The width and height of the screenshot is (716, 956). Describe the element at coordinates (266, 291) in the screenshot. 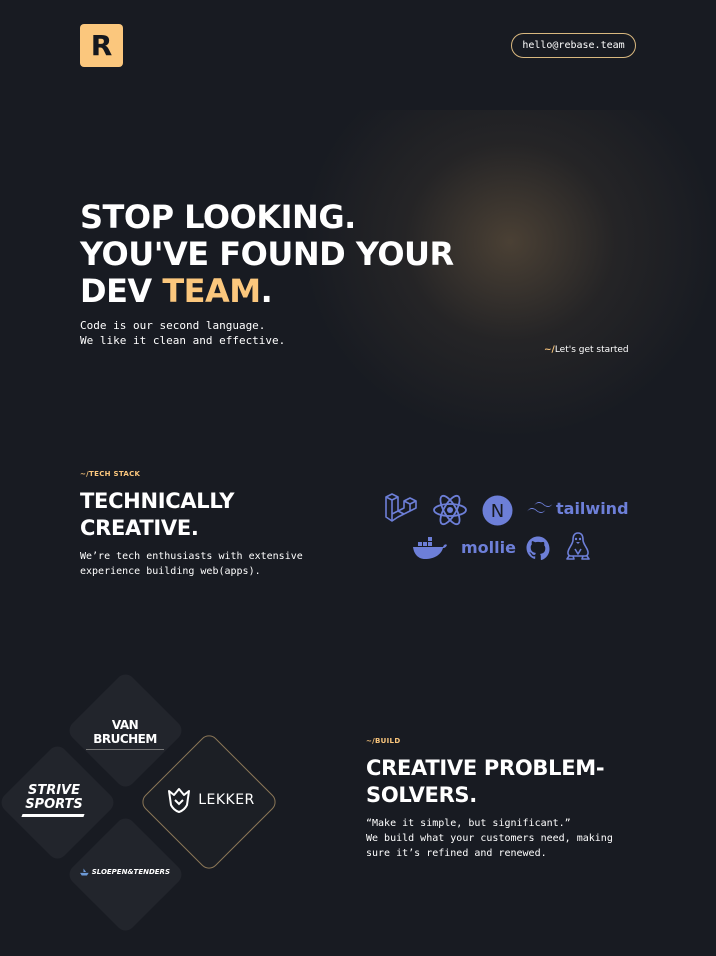

I see `hero-title-line3-suffix: .` at that location.